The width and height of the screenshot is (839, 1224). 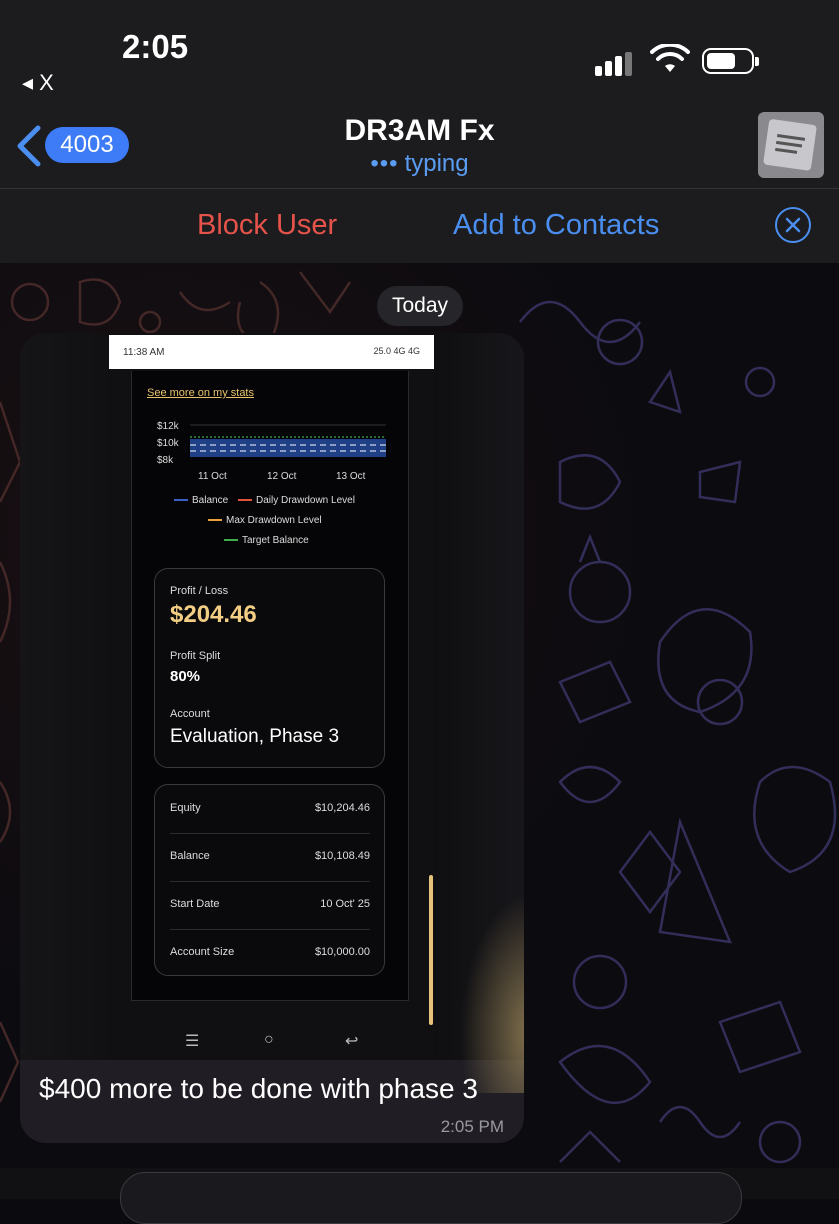 What do you see at coordinates (155, 46) in the screenshot?
I see `status-time: 2:05` at bounding box center [155, 46].